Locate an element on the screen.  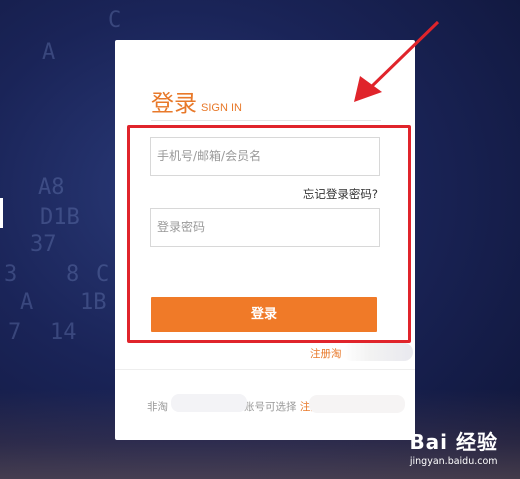
bg-glyph: 8 is located at coordinates (73, 274).